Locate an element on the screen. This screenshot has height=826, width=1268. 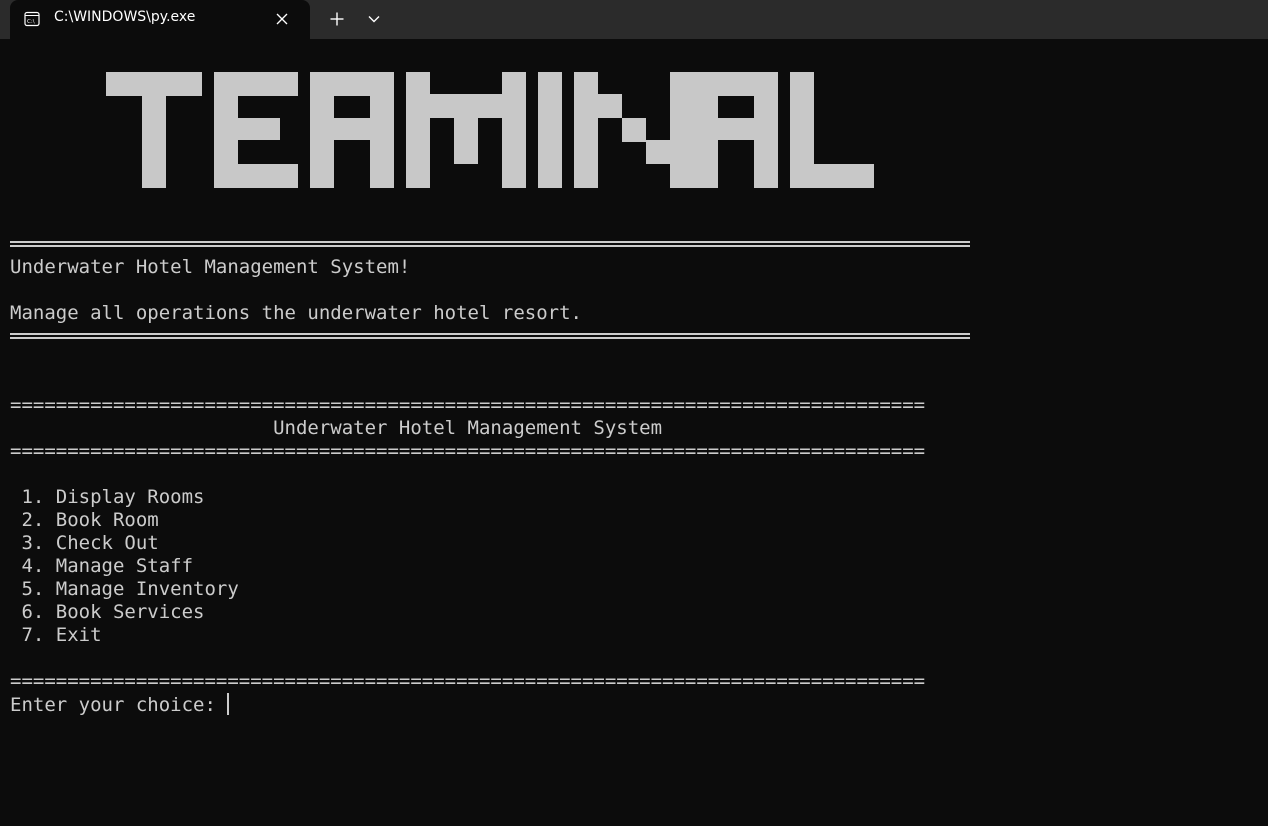
svg-text: C:\ is located at coordinates (31, 22).